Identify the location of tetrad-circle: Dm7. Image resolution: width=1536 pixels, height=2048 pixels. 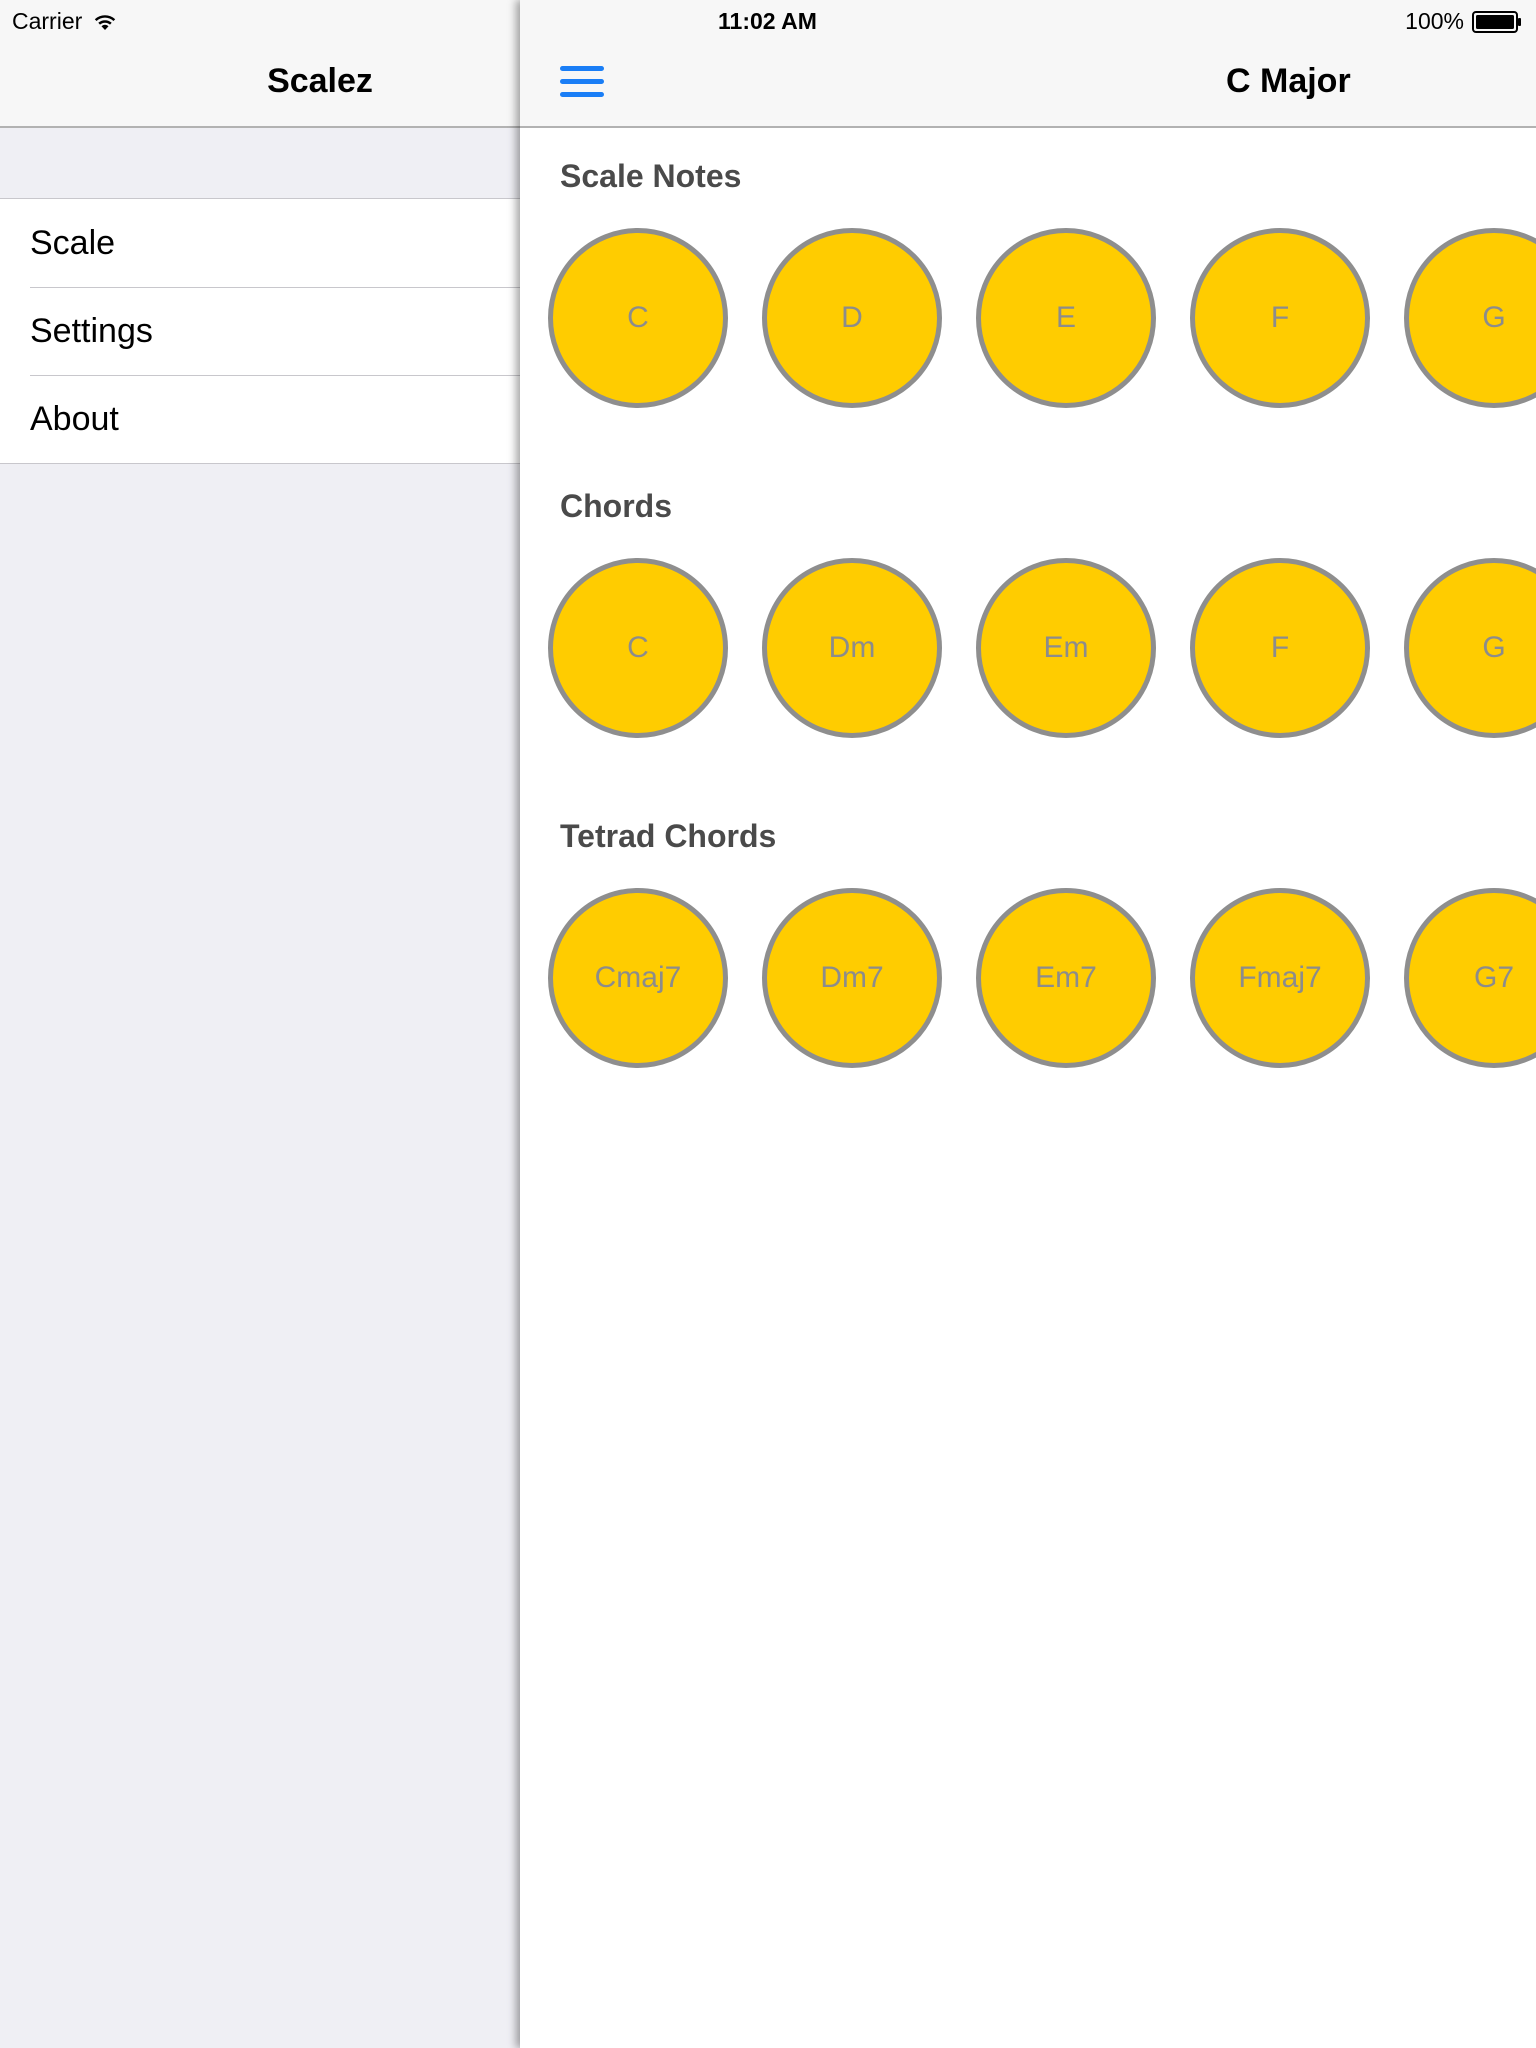
(852, 978).